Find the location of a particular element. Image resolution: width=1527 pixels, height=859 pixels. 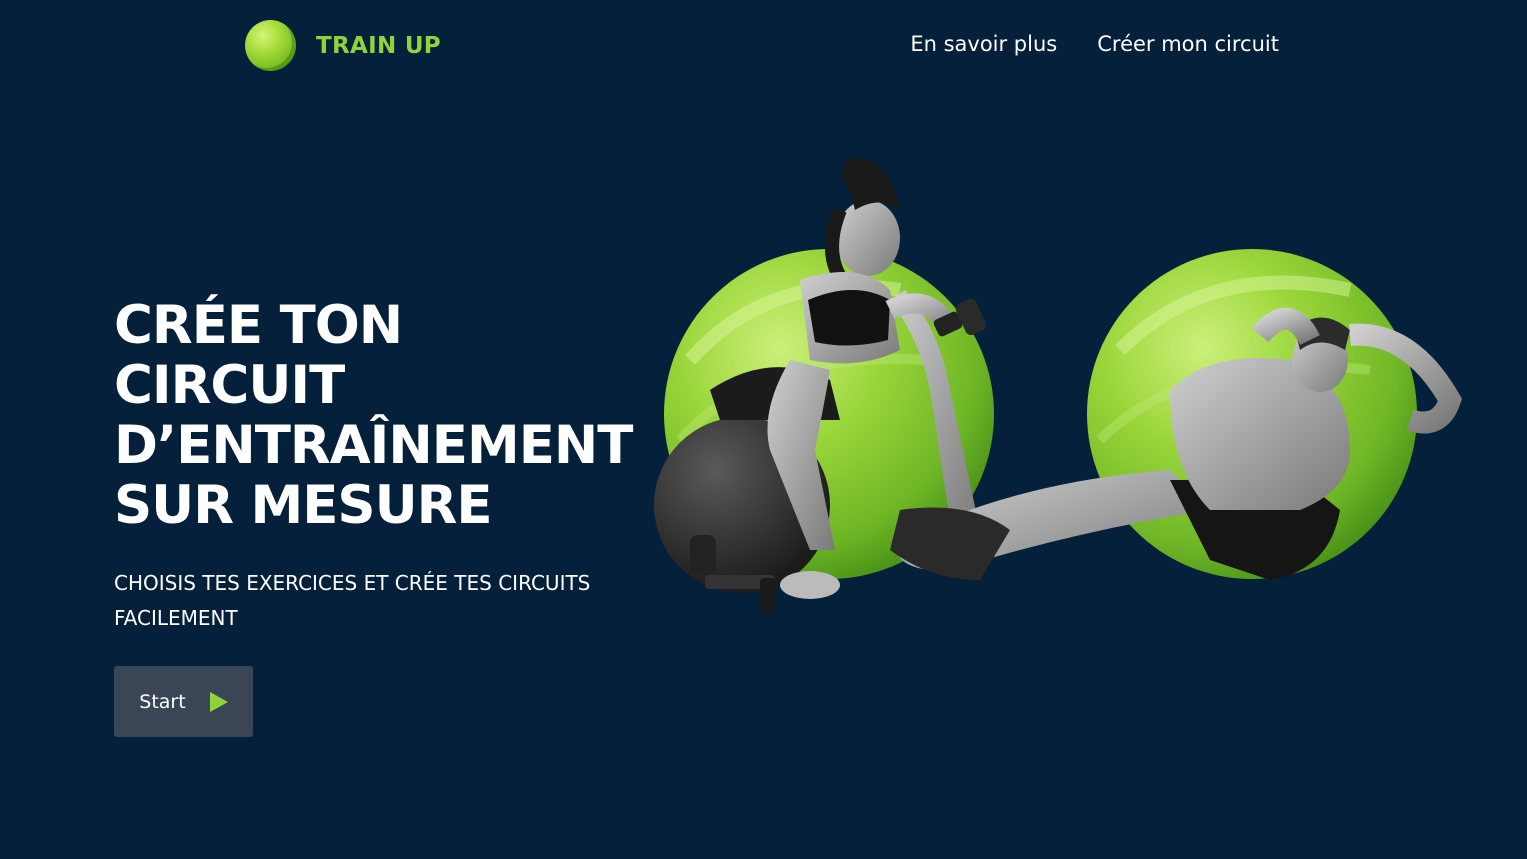

nav-link-creer-mon-circuit: Créer mon circuit is located at coordinates (1188, 44).